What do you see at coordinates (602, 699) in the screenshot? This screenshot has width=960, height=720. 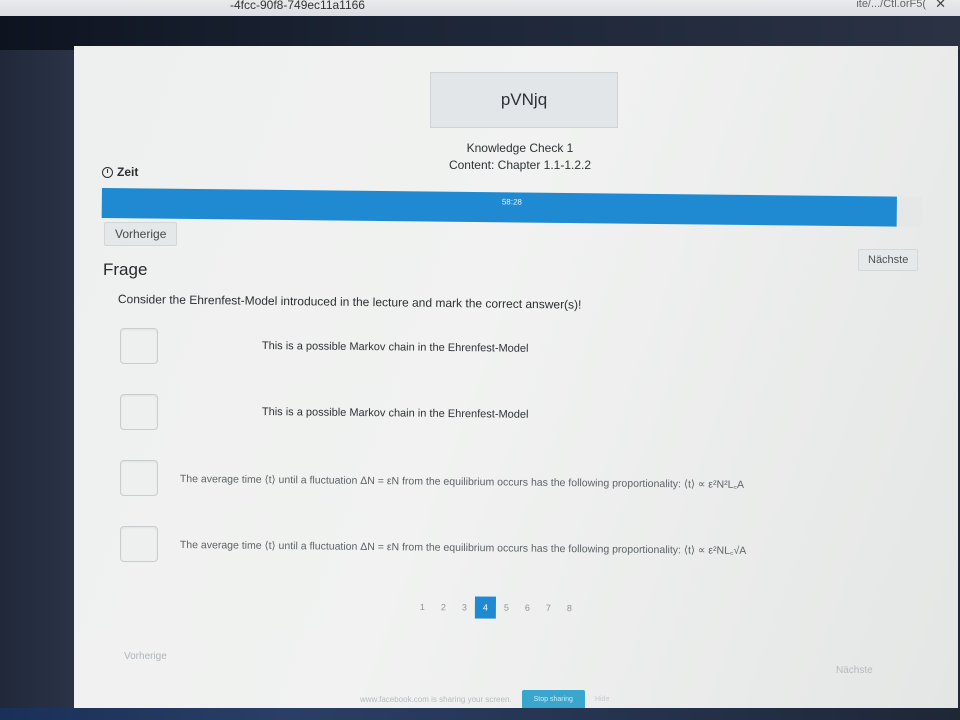 I see `hide-share-button: Hide` at bounding box center [602, 699].